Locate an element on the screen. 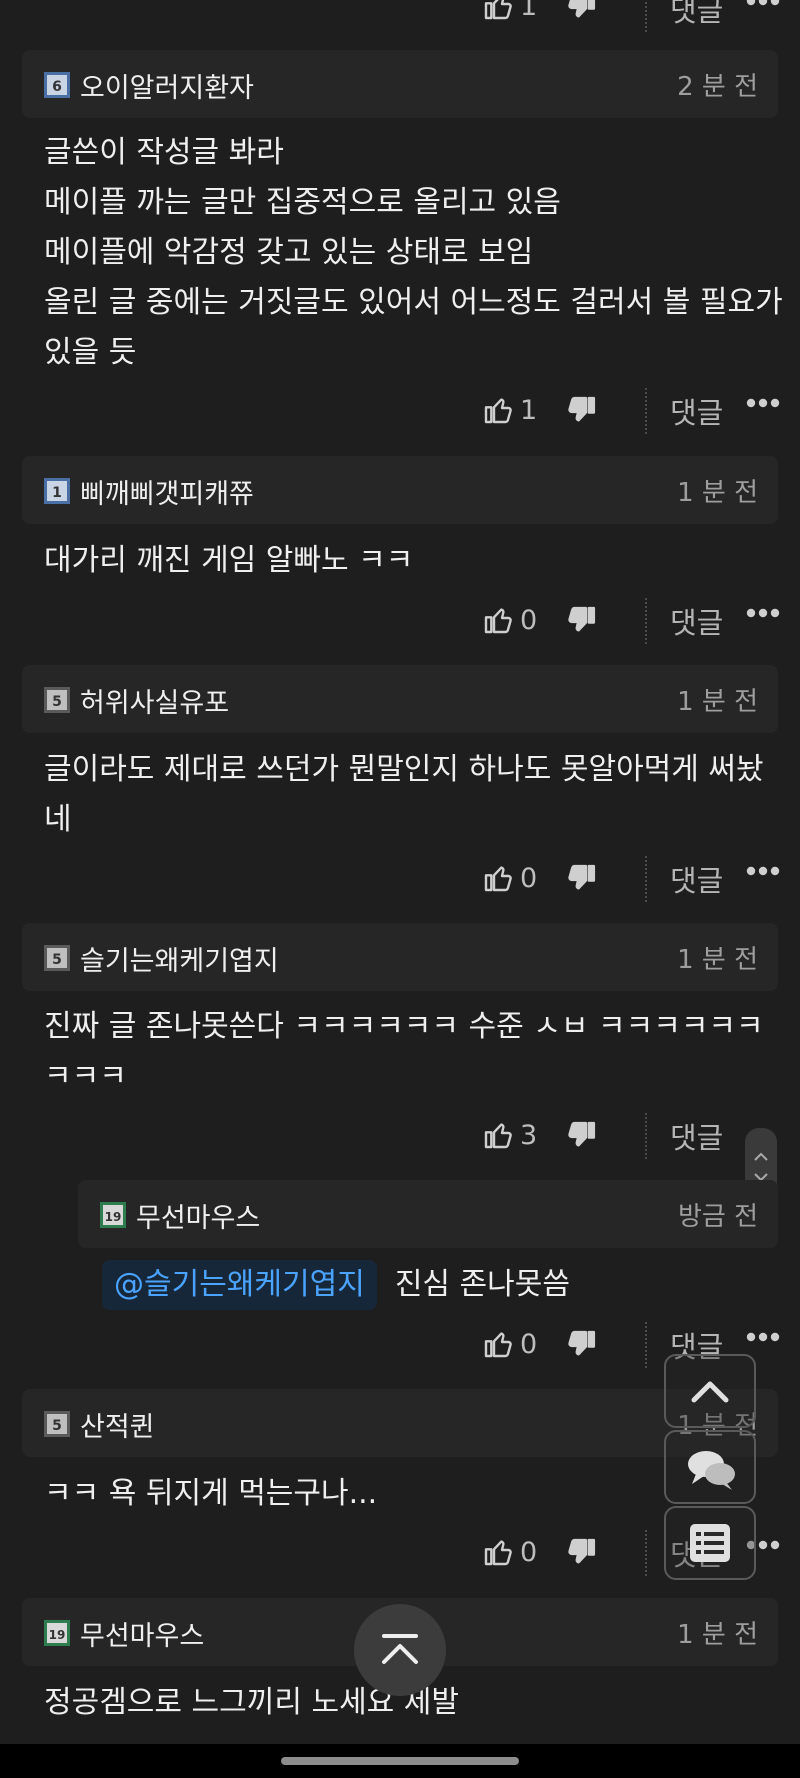 The width and height of the screenshot is (800, 1778). comment-header: 5 허위사실유포 1 분 전 is located at coordinates (400, 699).